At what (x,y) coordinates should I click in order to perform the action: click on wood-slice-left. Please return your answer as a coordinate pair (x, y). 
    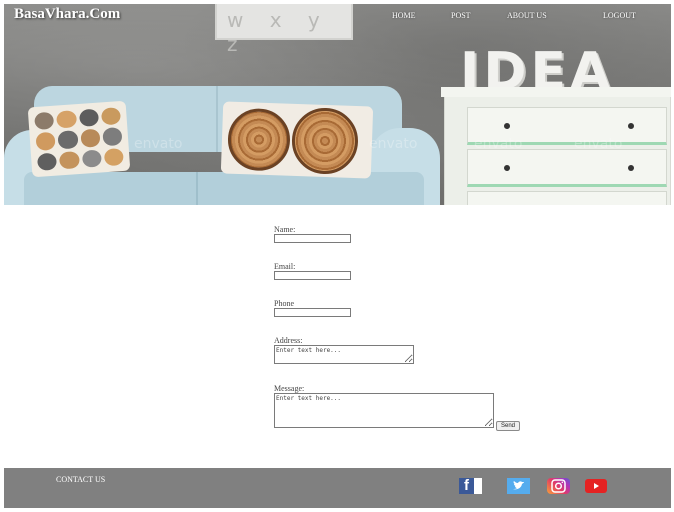
    Looking at the image, I should click on (259, 139).